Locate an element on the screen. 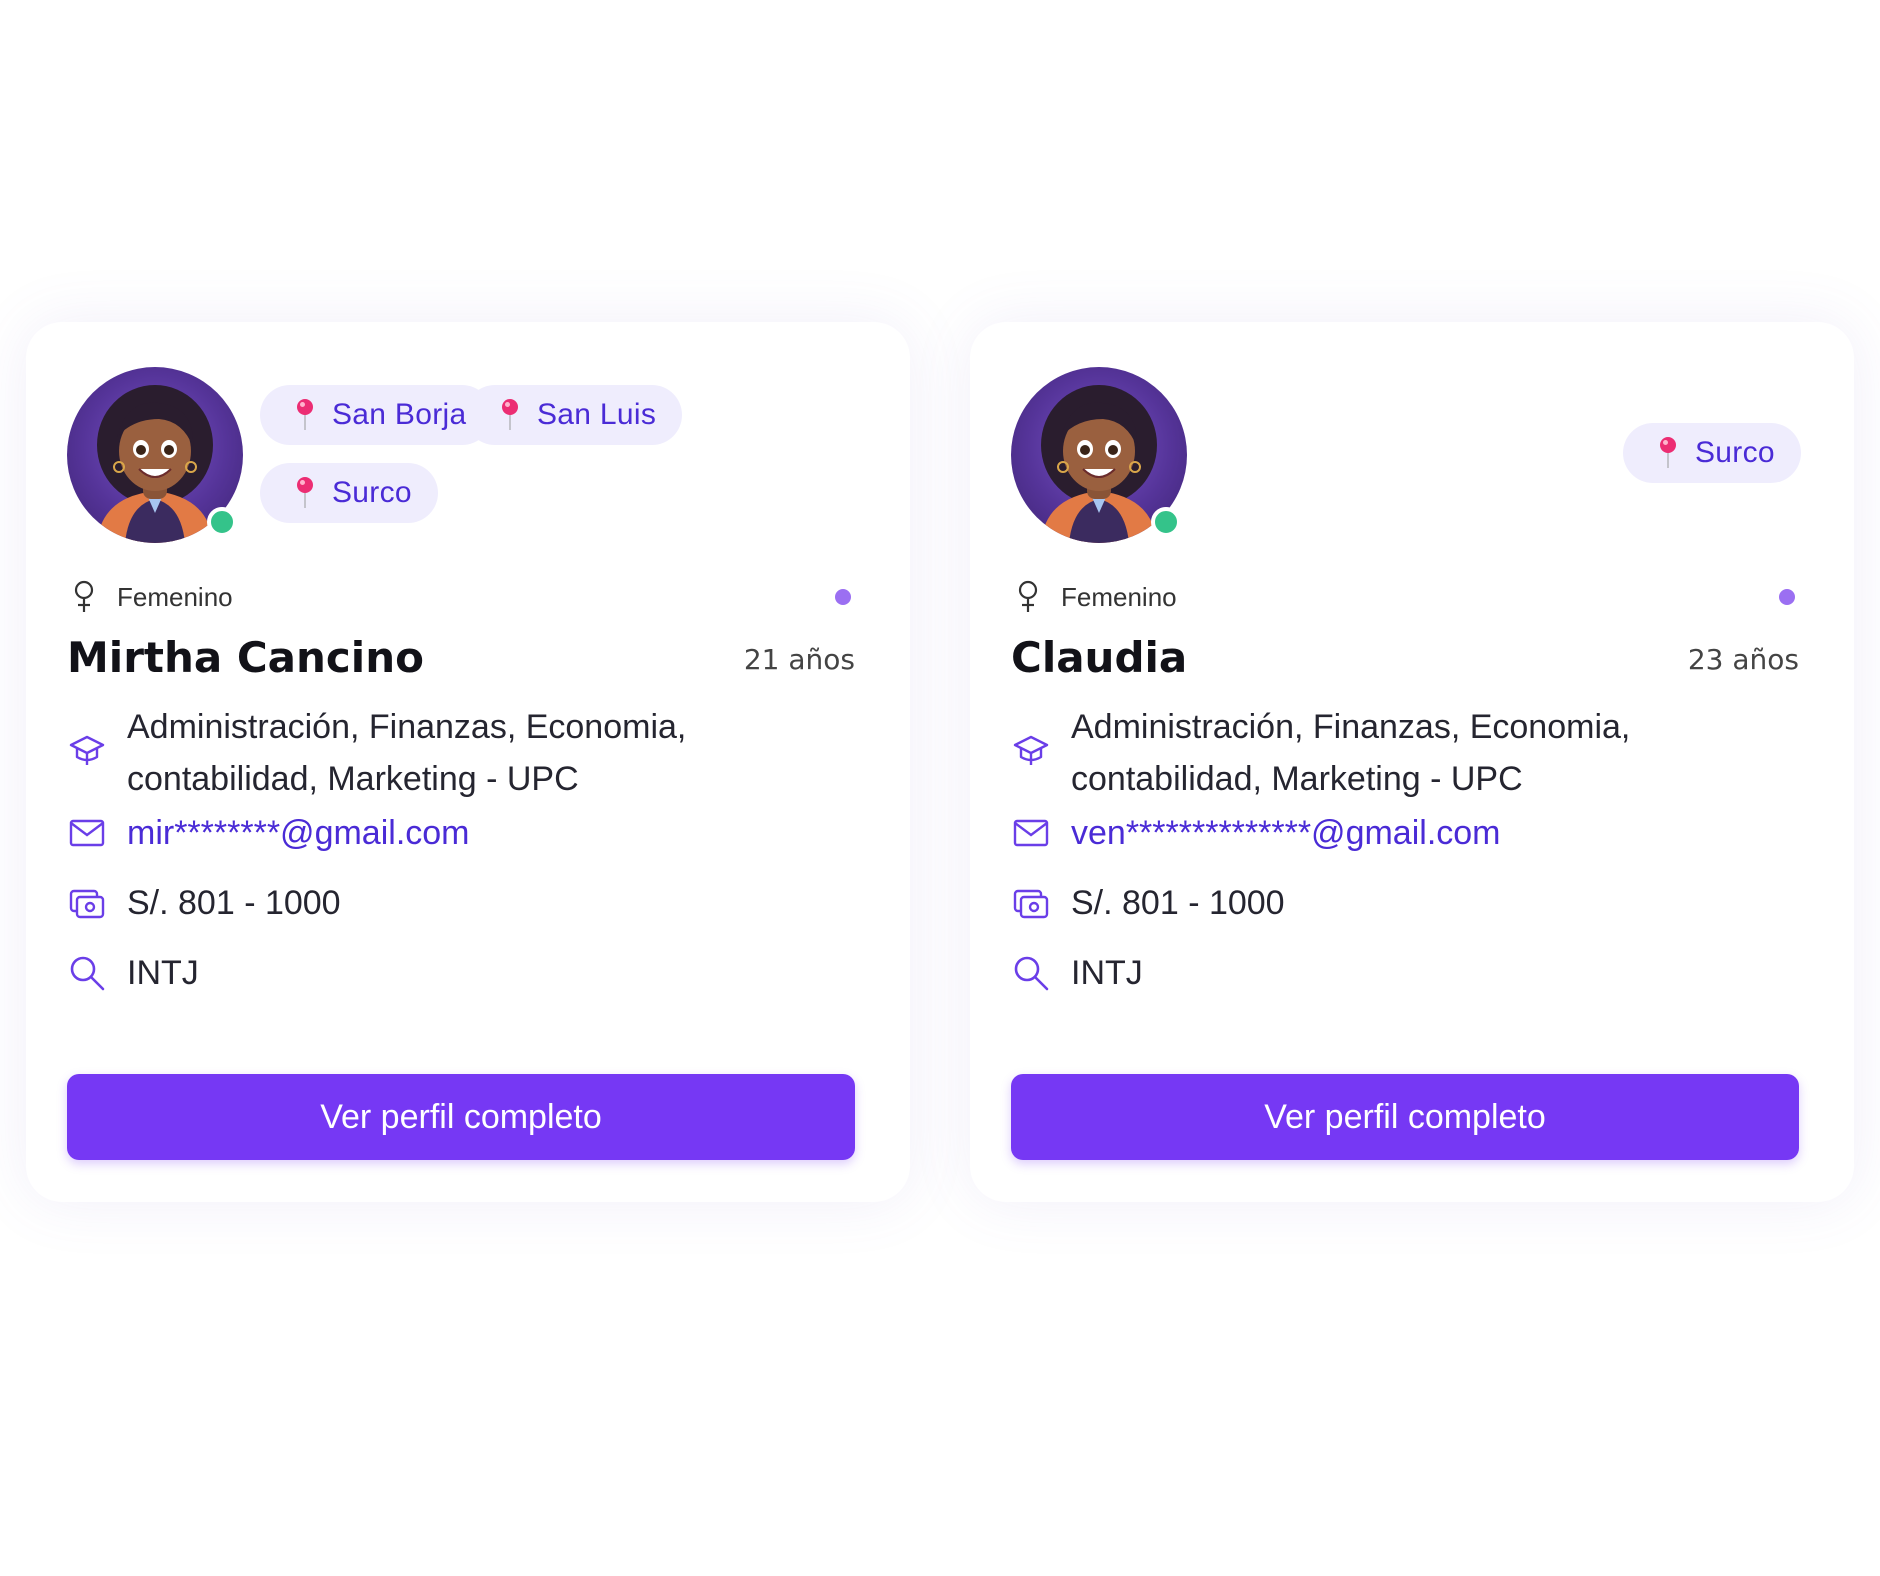  email-link: ven**************@gmail.com is located at coordinates (1286, 833).